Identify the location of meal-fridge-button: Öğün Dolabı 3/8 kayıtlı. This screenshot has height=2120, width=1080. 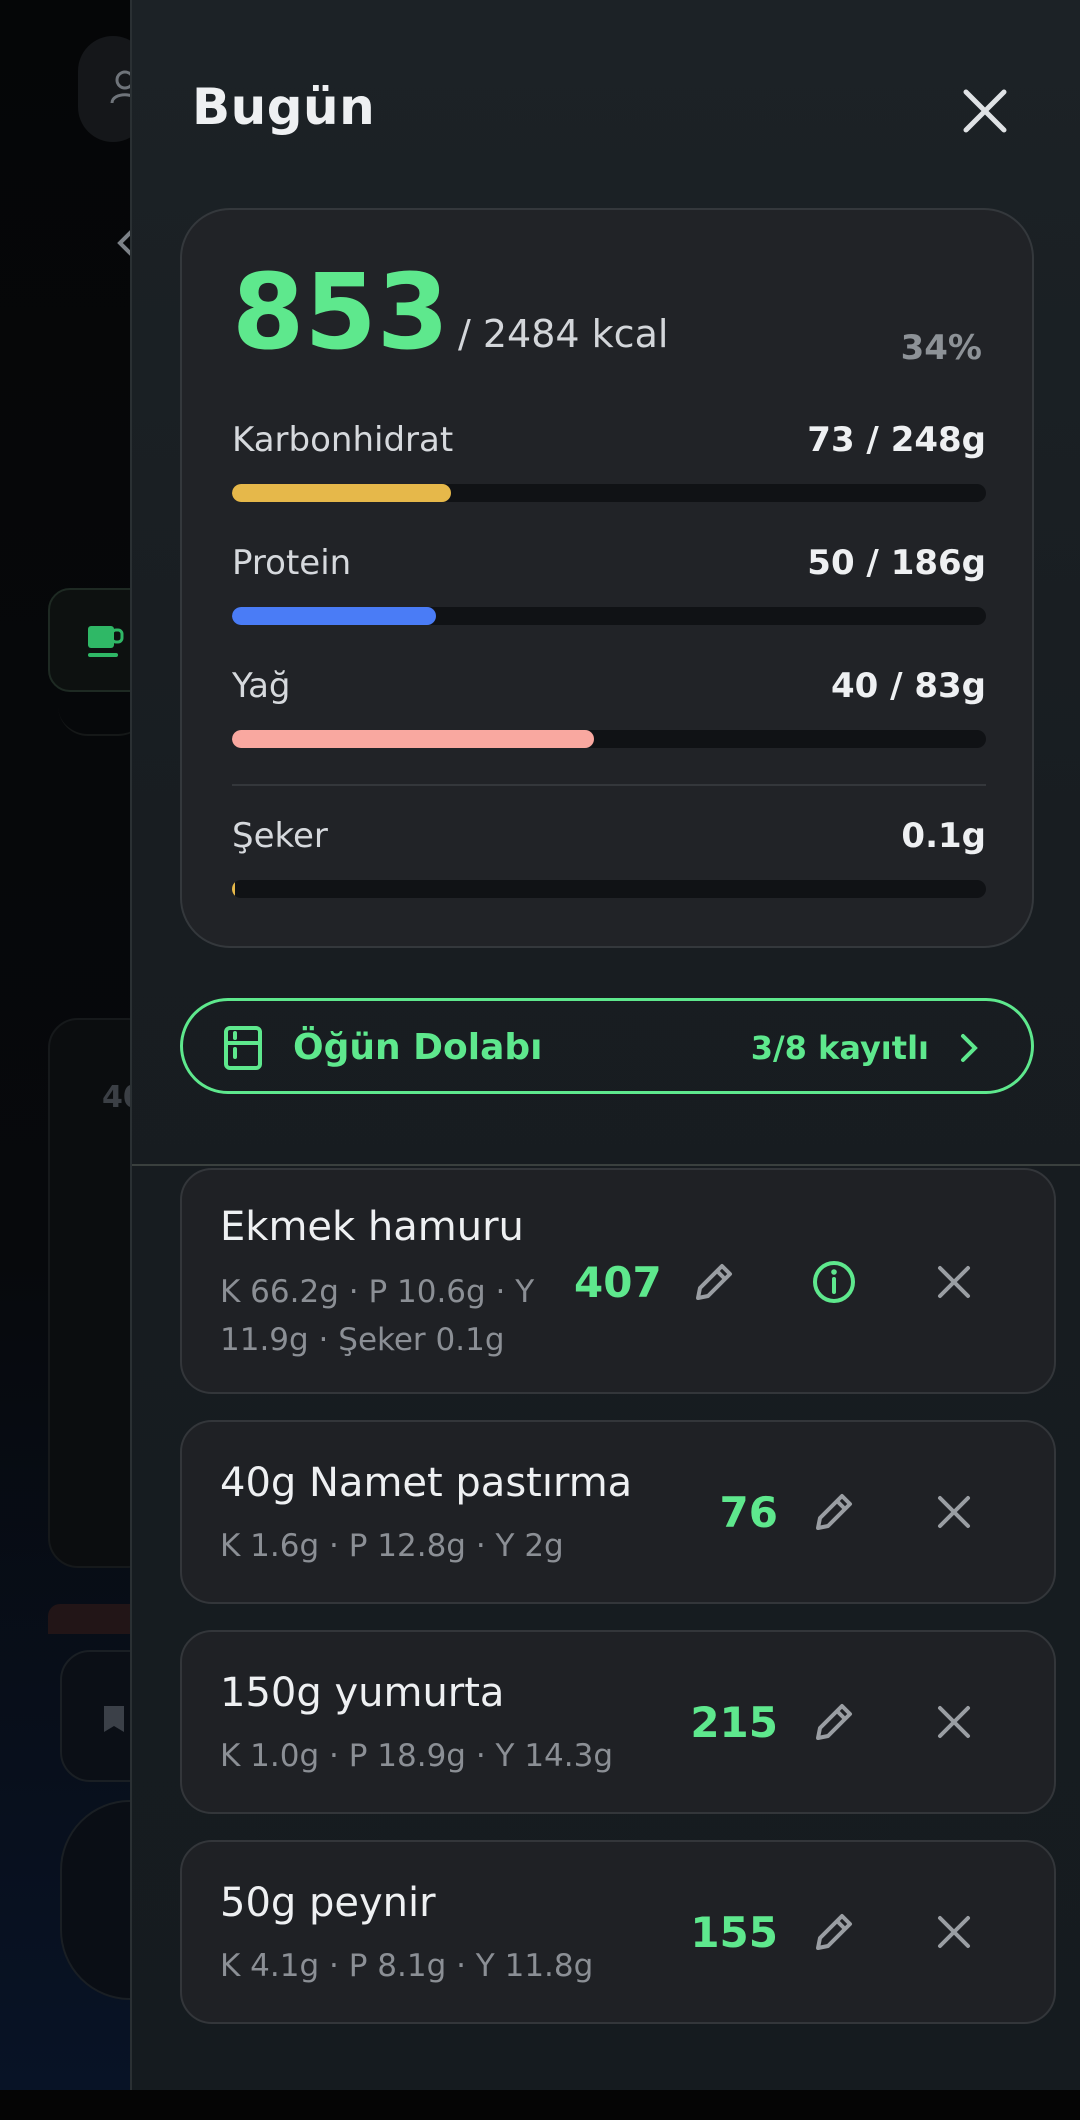
(607, 1046).